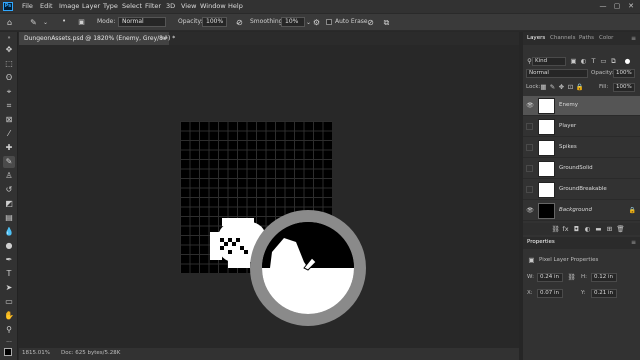  Describe the element at coordinates (36, 353) in the screenshot. I see `zoom-level: 1815.01%` at that location.